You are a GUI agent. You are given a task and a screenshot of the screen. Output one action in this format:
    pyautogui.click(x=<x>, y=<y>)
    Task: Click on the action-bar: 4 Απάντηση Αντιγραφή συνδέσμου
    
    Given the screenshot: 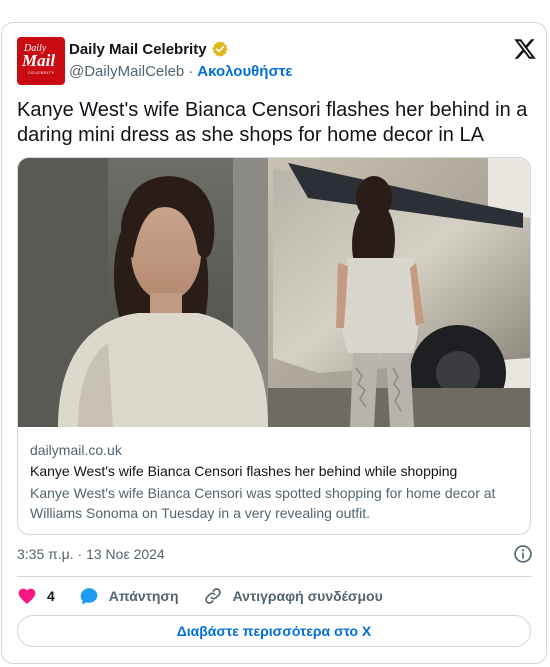 What is the action you would take?
    pyautogui.click(x=274, y=596)
    